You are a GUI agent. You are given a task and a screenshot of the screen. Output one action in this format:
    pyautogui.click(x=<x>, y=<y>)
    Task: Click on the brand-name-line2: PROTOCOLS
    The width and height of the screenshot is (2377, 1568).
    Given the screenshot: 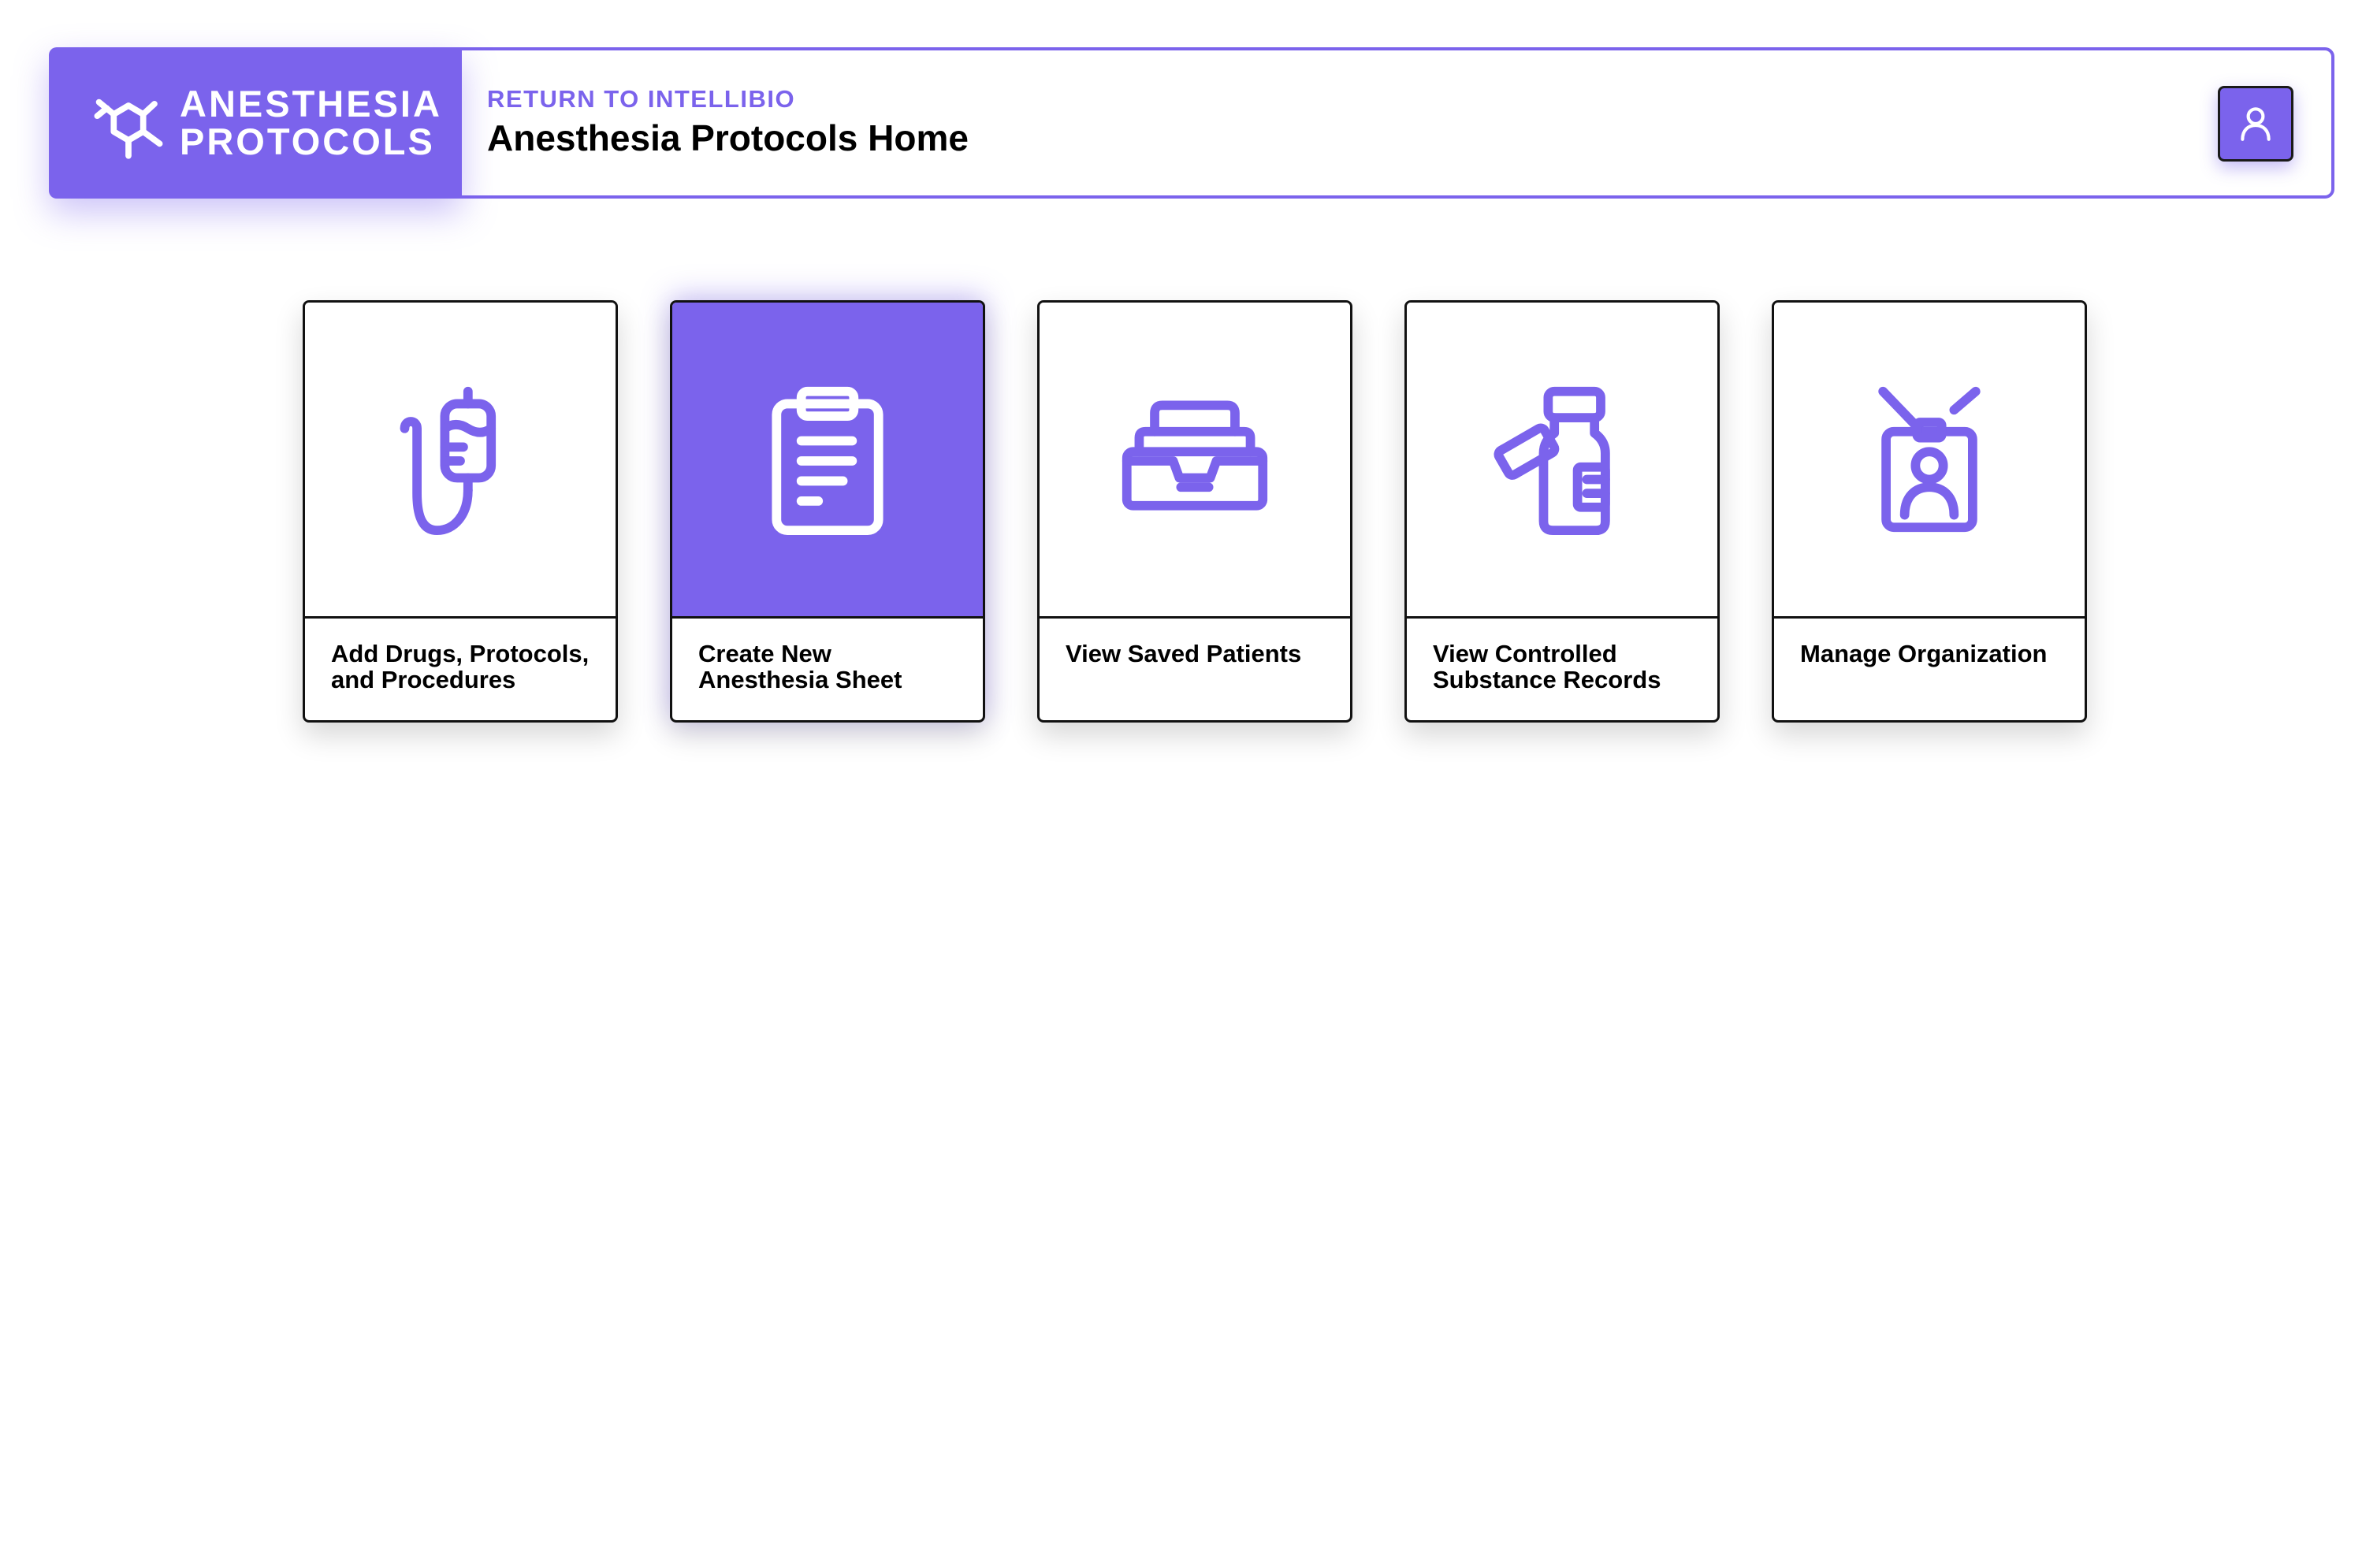 What is the action you would take?
    pyautogui.click(x=307, y=141)
    